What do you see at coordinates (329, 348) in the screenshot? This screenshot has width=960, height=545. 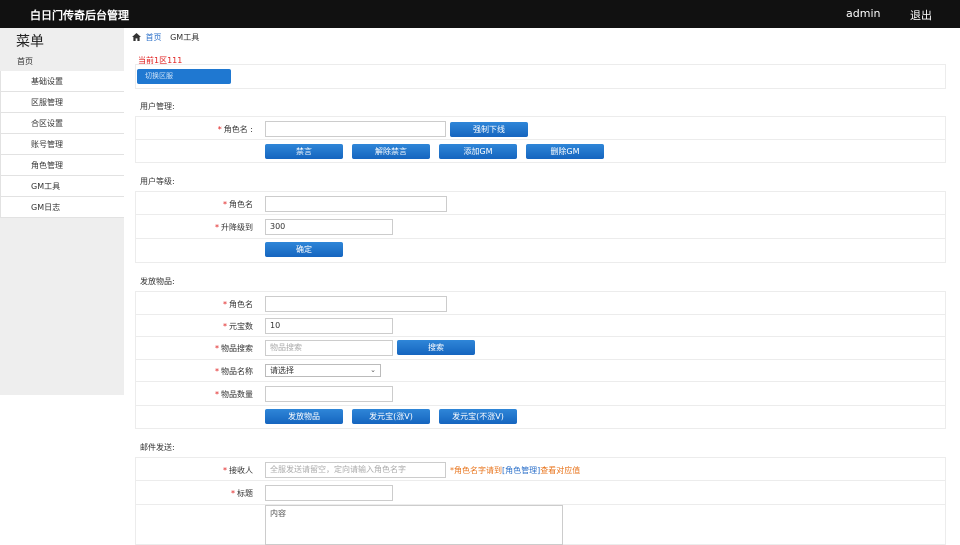 I see `item-search-input: 物品搜索` at bounding box center [329, 348].